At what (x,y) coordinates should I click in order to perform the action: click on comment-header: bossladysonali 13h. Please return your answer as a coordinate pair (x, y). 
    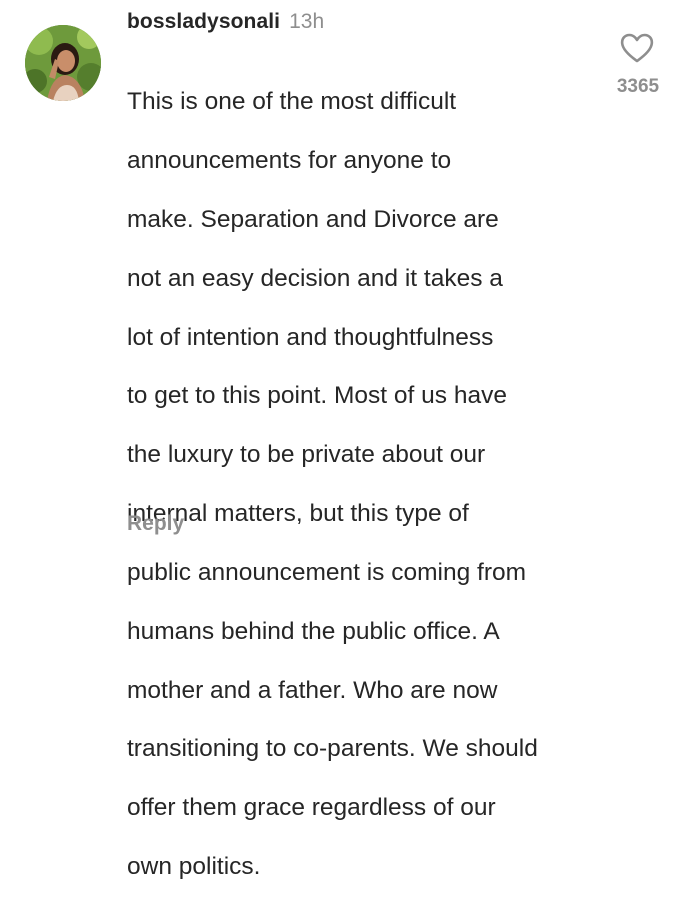
    Looking at the image, I should click on (225, 26).